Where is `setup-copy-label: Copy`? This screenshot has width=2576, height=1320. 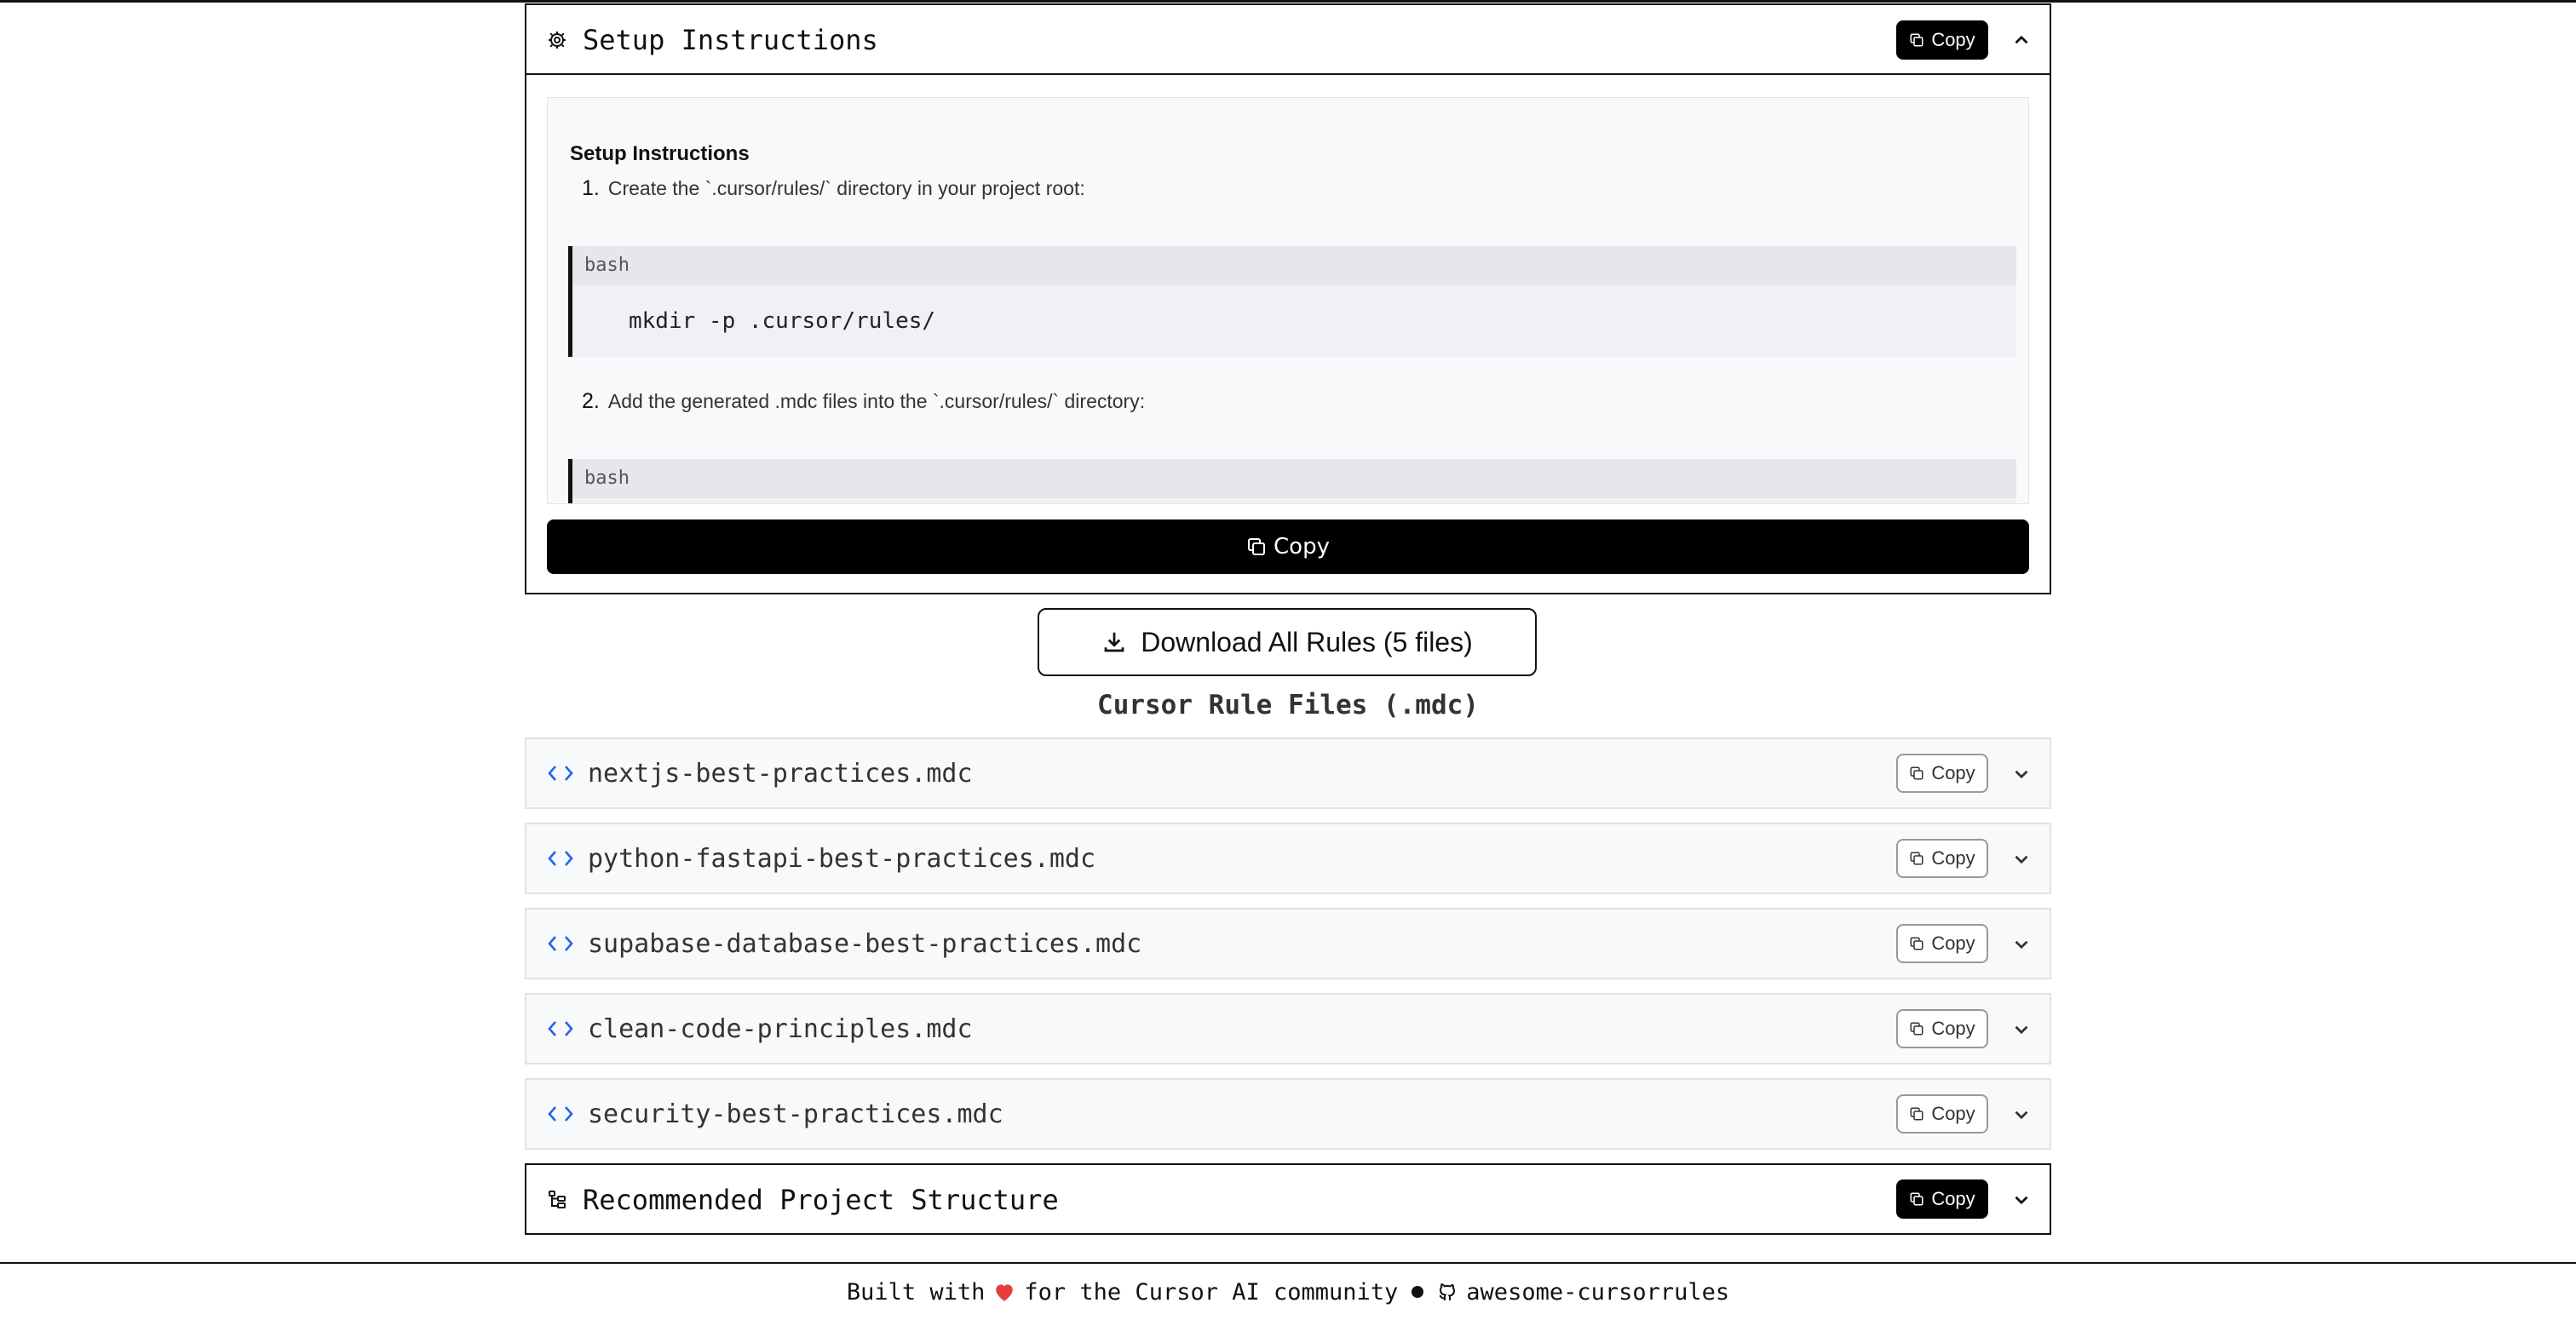
setup-copy-label: Copy is located at coordinates (1953, 39).